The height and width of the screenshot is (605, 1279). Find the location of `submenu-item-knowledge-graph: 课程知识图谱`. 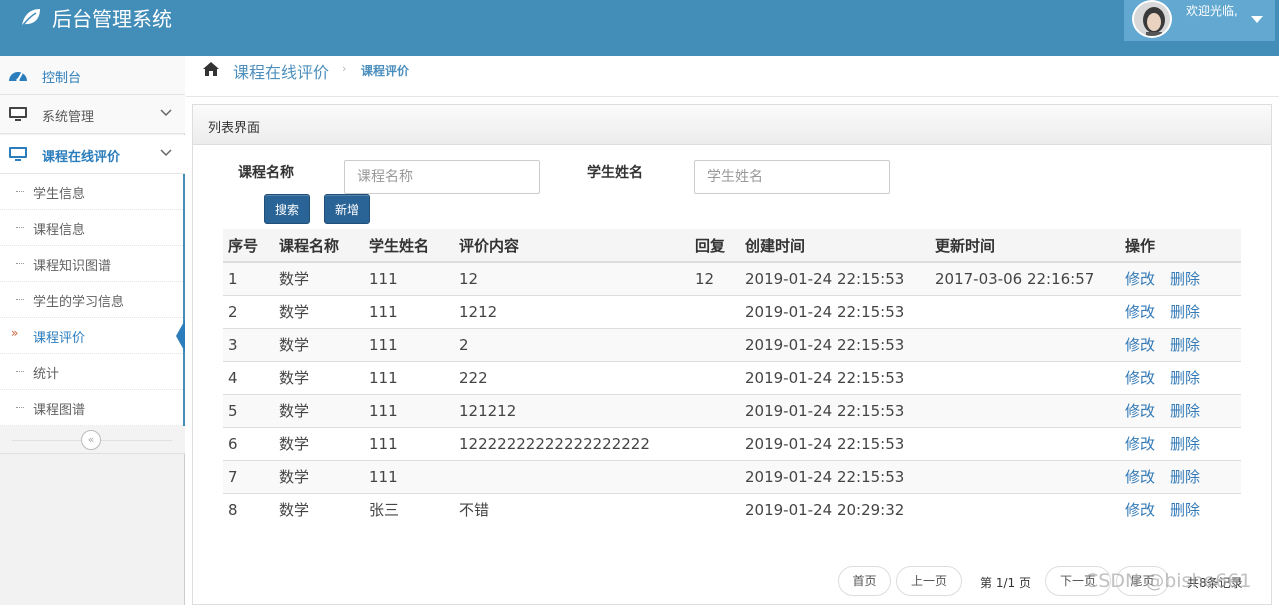

submenu-item-knowledge-graph: 课程知识图谱 is located at coordinates (91, 264).